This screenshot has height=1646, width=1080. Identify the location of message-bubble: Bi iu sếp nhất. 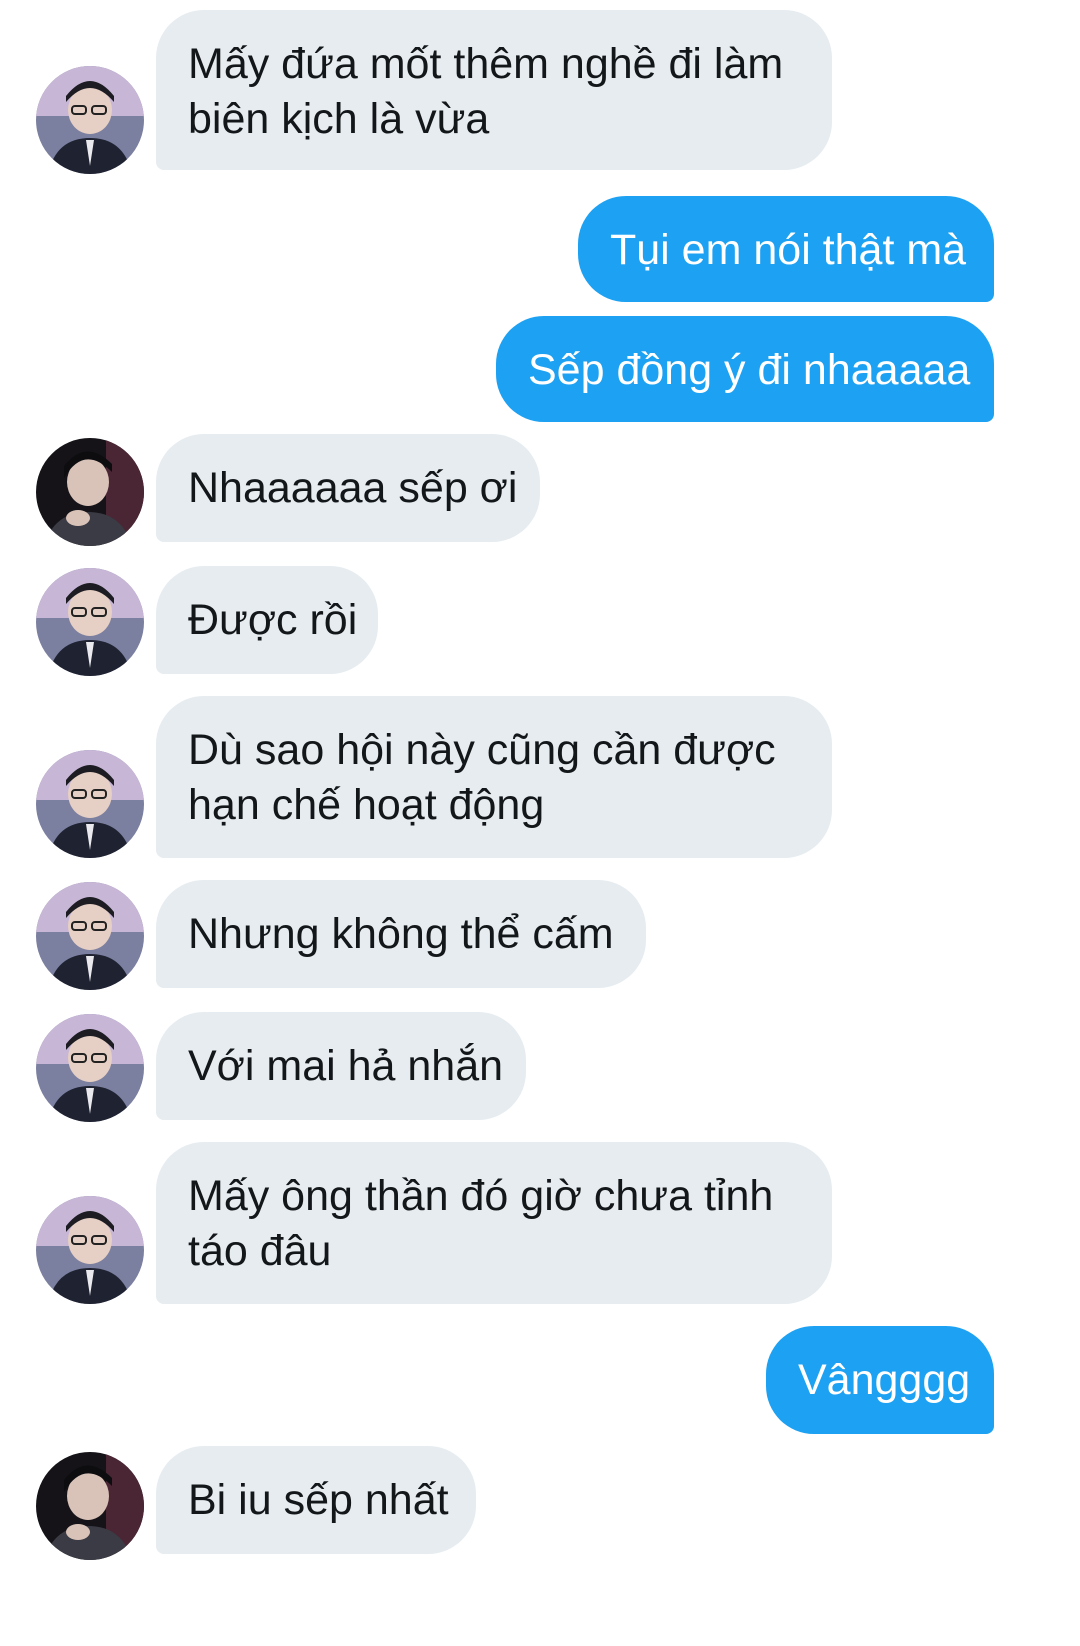
(316, 1500).